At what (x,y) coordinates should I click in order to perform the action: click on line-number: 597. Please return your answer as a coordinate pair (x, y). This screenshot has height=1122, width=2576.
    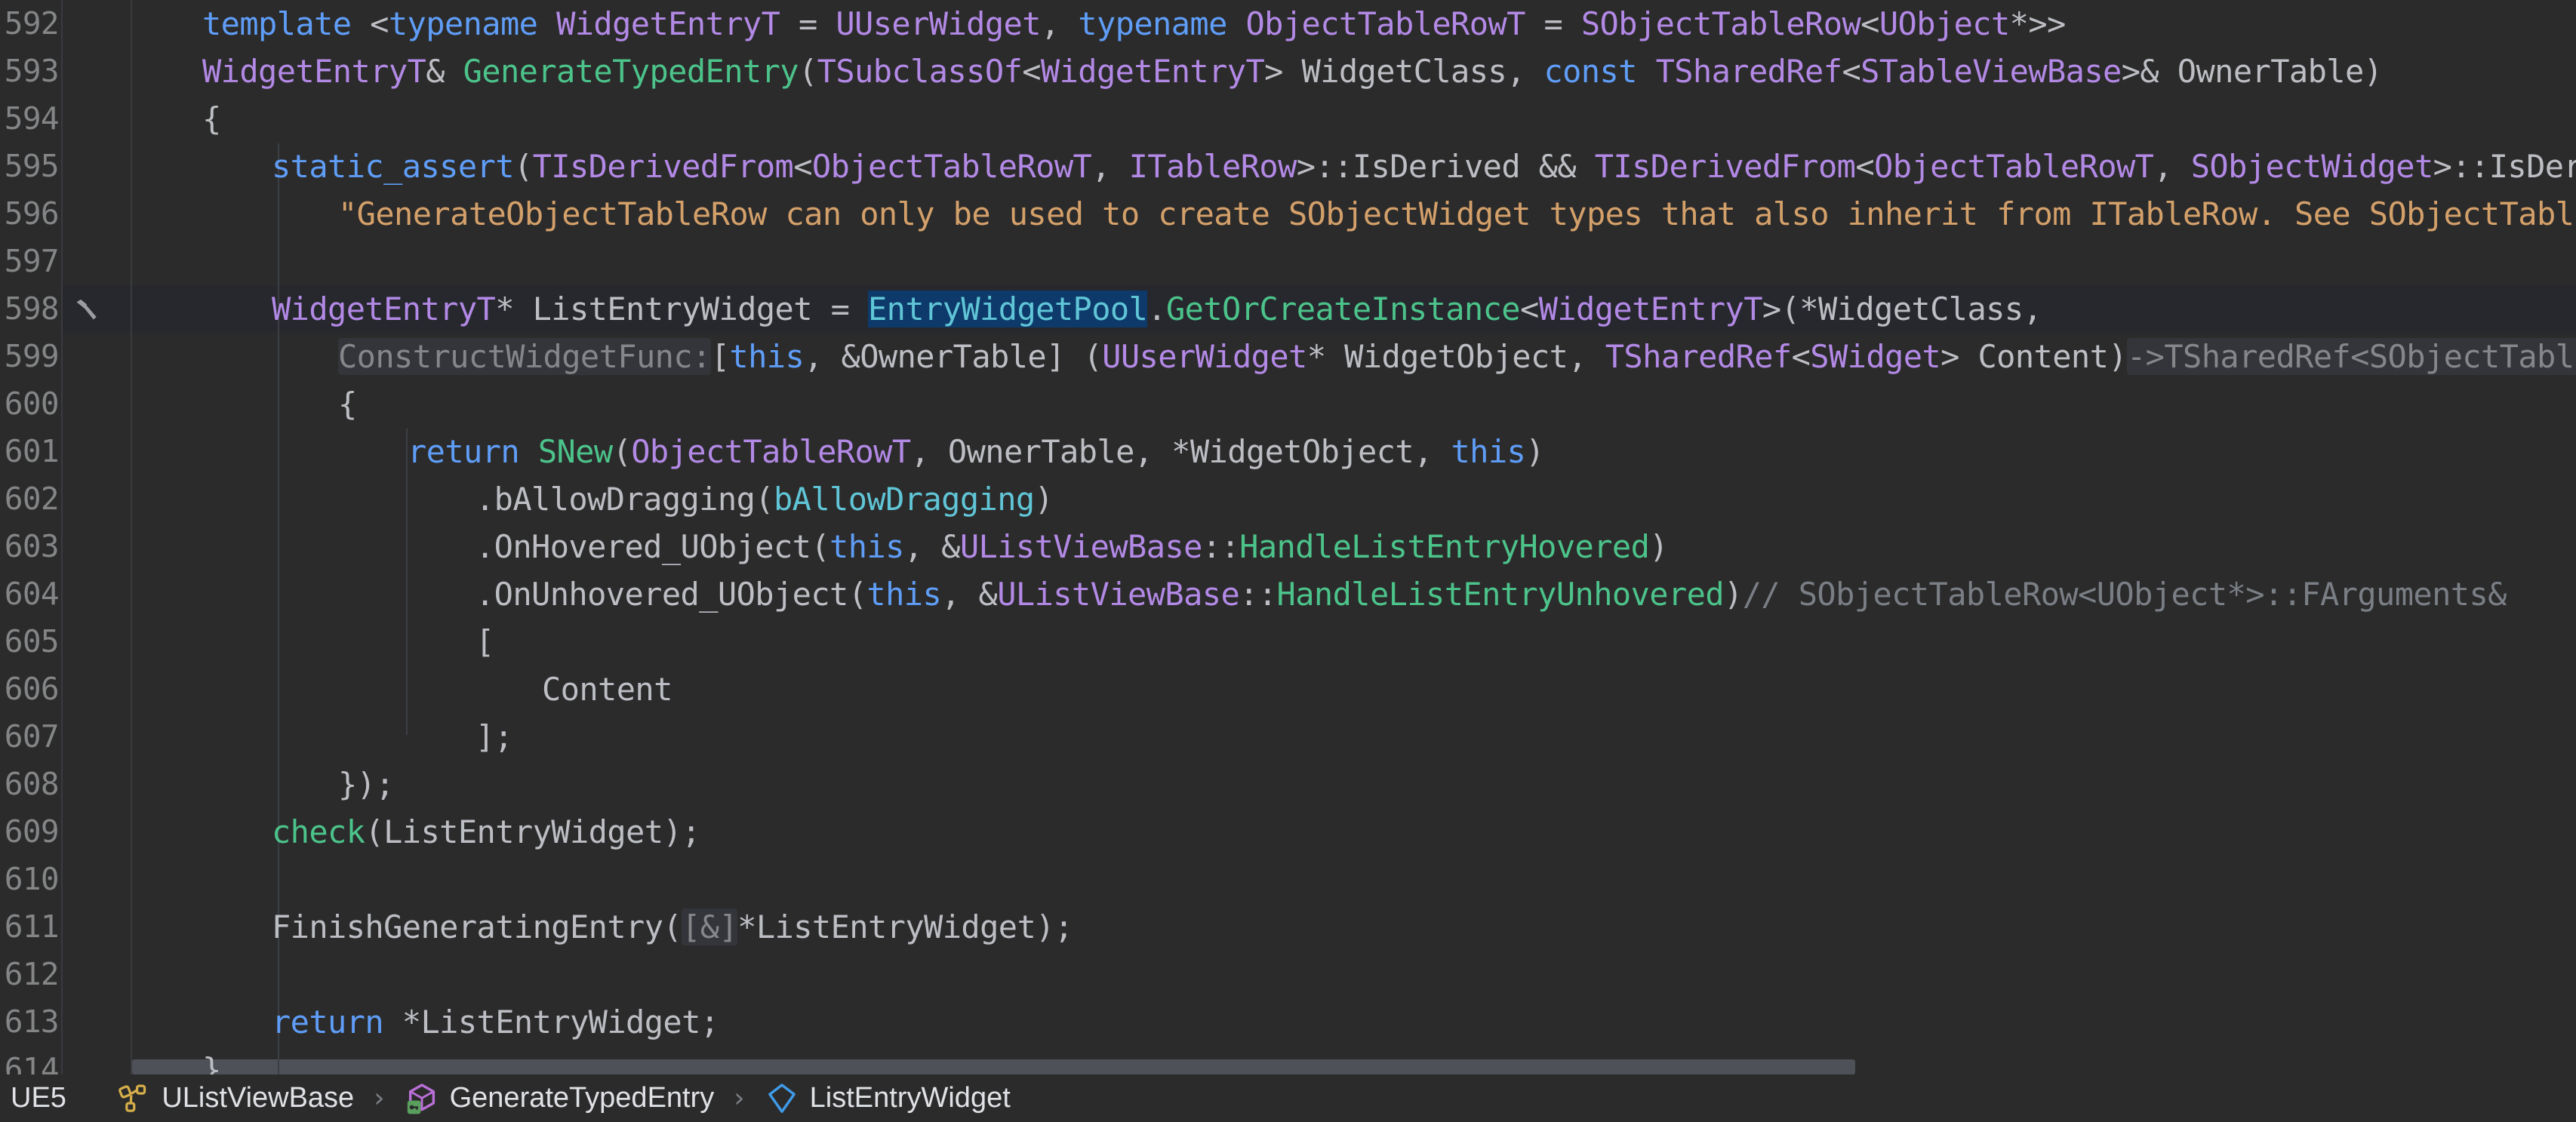
    Looking at the image, I should click on (32, 261).